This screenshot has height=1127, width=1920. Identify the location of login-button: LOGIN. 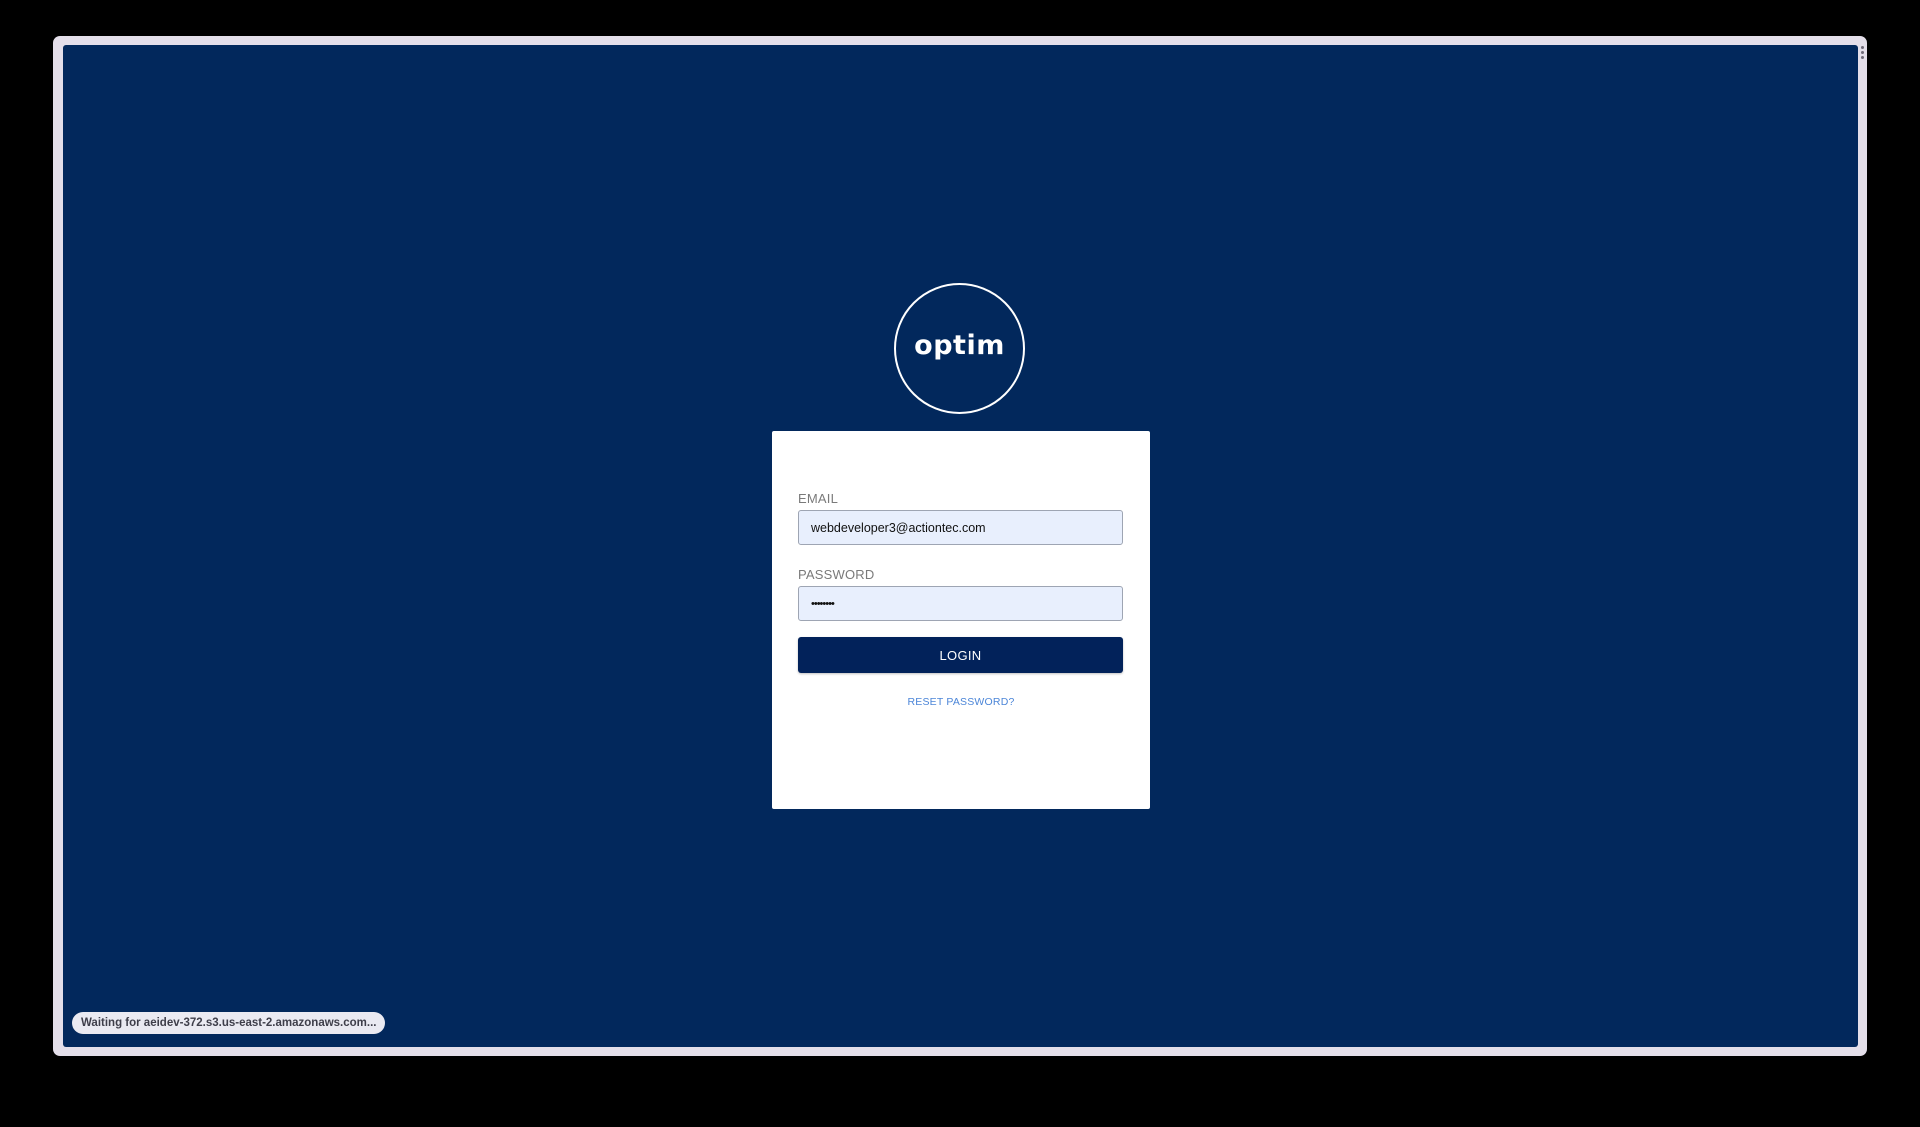
(960, 655).